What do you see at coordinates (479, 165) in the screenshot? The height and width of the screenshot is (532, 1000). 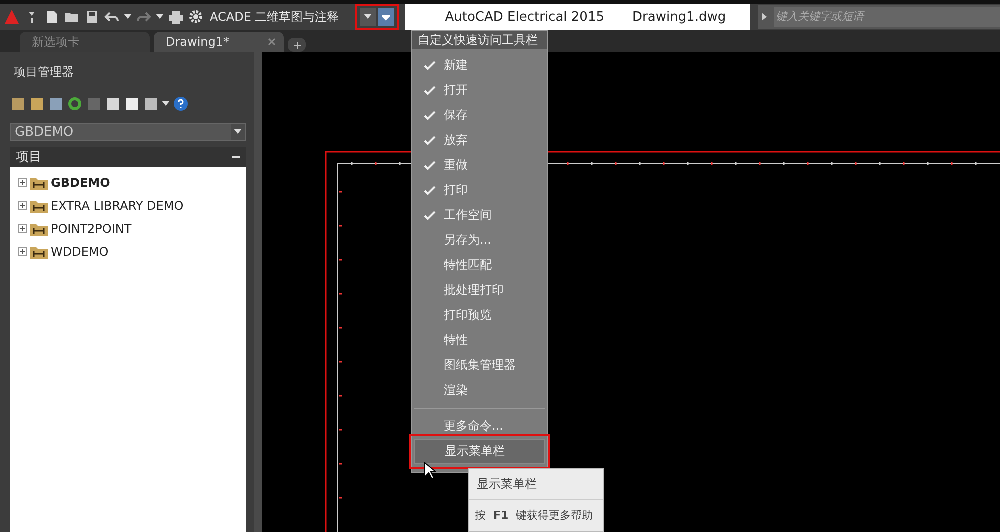 I see `menu-item: 重做` at bounding box center [479, 165].